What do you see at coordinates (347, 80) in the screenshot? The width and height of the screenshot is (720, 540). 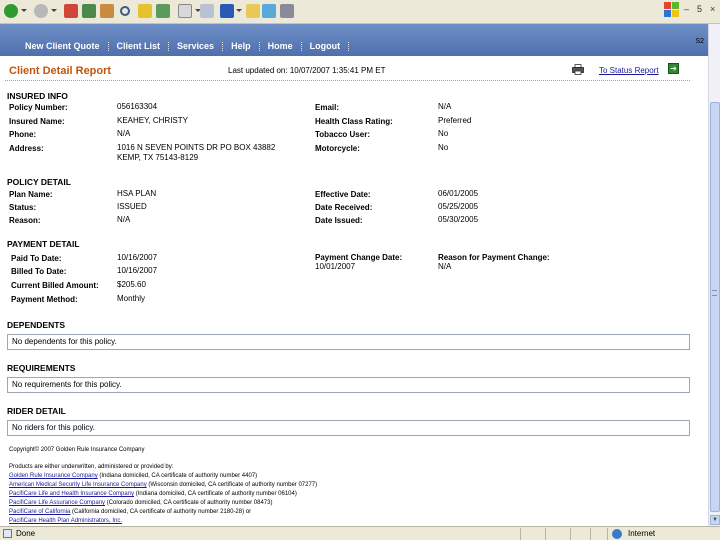 I see `header-divider` at bounding box center [347, 80].